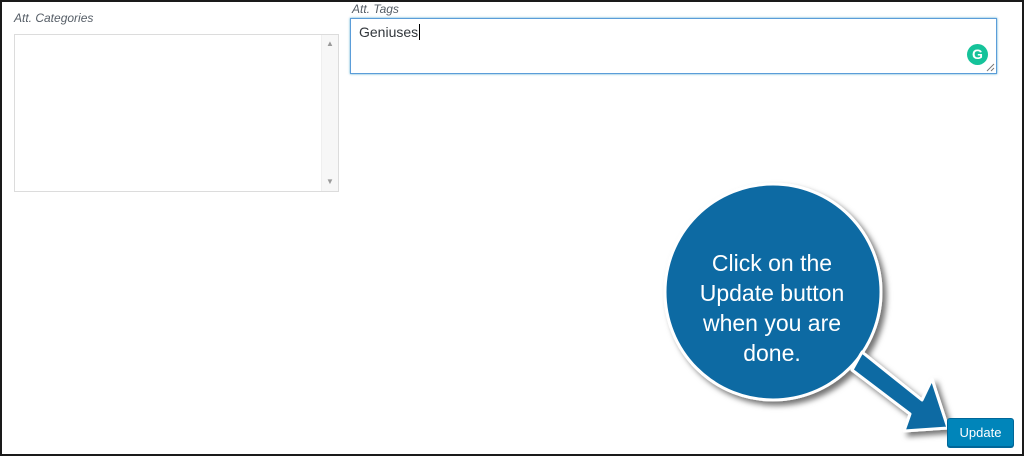 The width and height of the screenshot is (1024, 458). I want to click on callout-line: Click on the, so click(772, 263).